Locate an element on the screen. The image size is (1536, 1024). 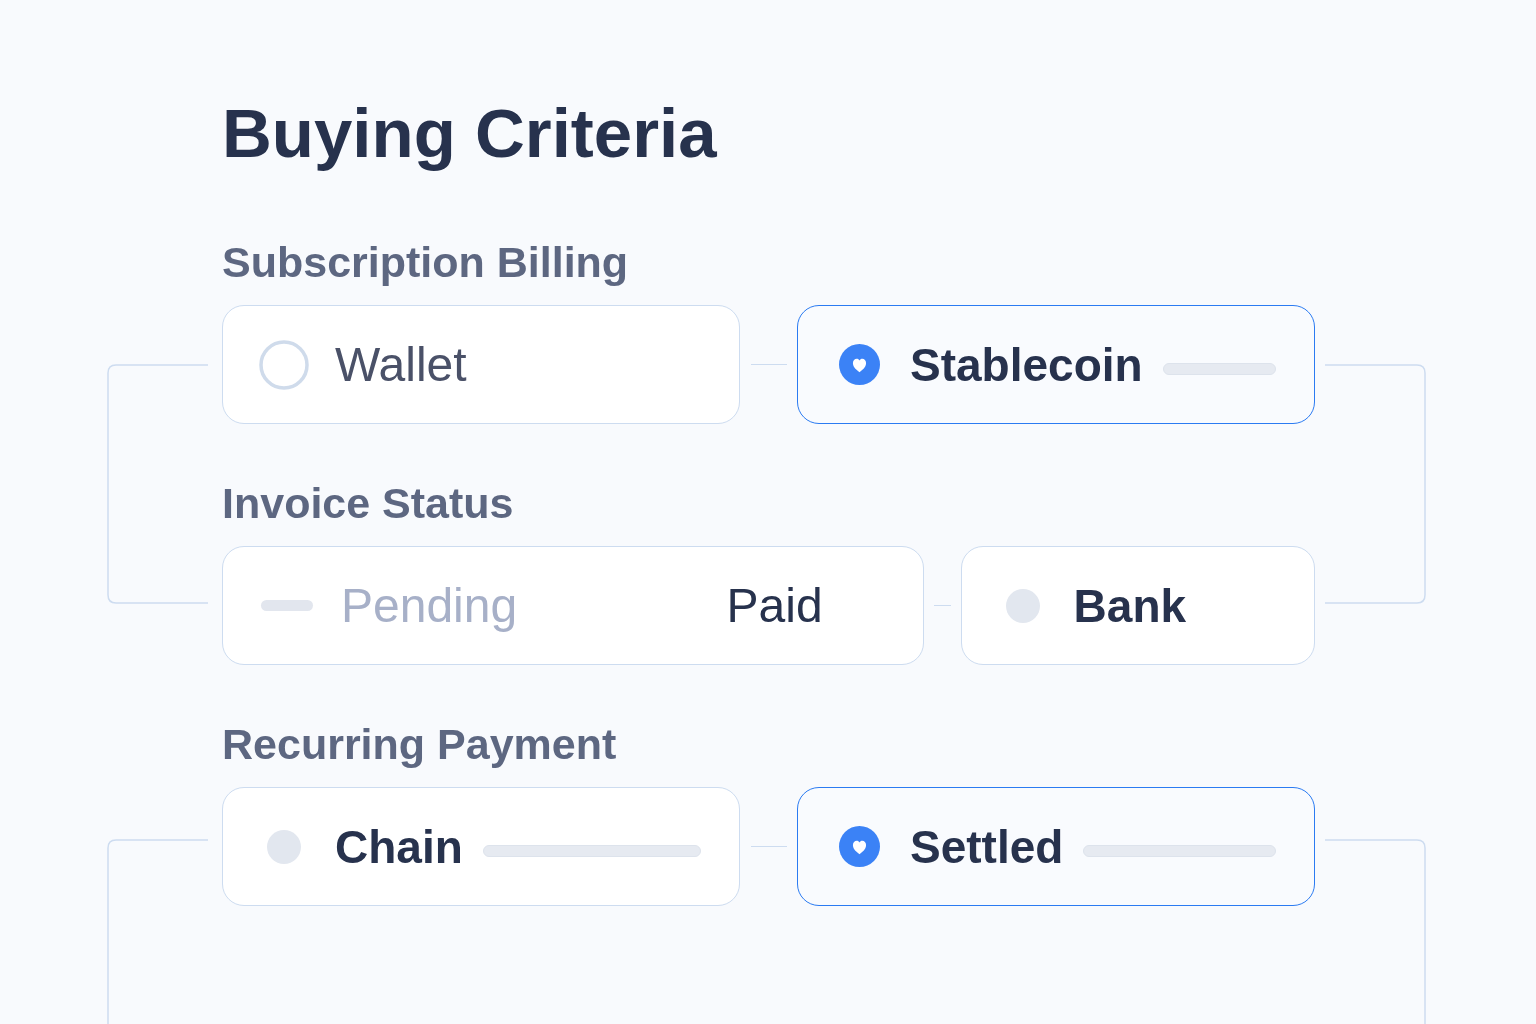
radio-icon is located at coordinates (284, 364).